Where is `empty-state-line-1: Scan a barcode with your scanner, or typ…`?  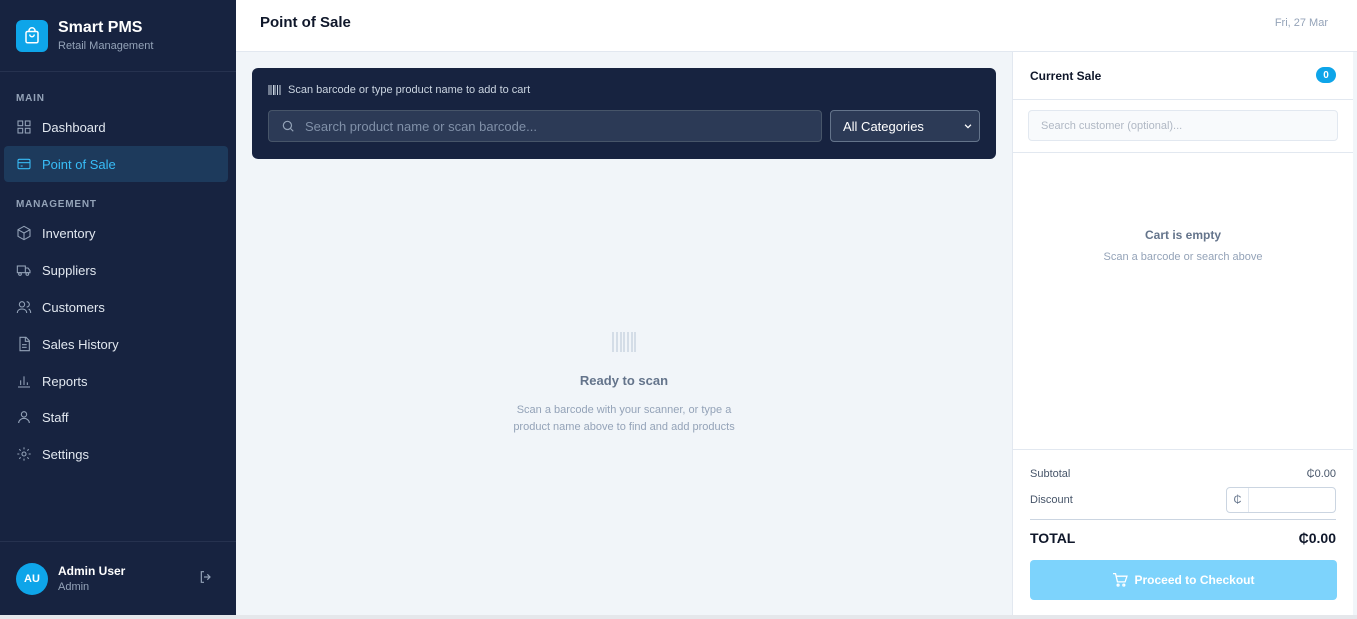
empty-state-line-1: Scan a barcode with your scanner, or typ… is located at coordinates (624, 410).